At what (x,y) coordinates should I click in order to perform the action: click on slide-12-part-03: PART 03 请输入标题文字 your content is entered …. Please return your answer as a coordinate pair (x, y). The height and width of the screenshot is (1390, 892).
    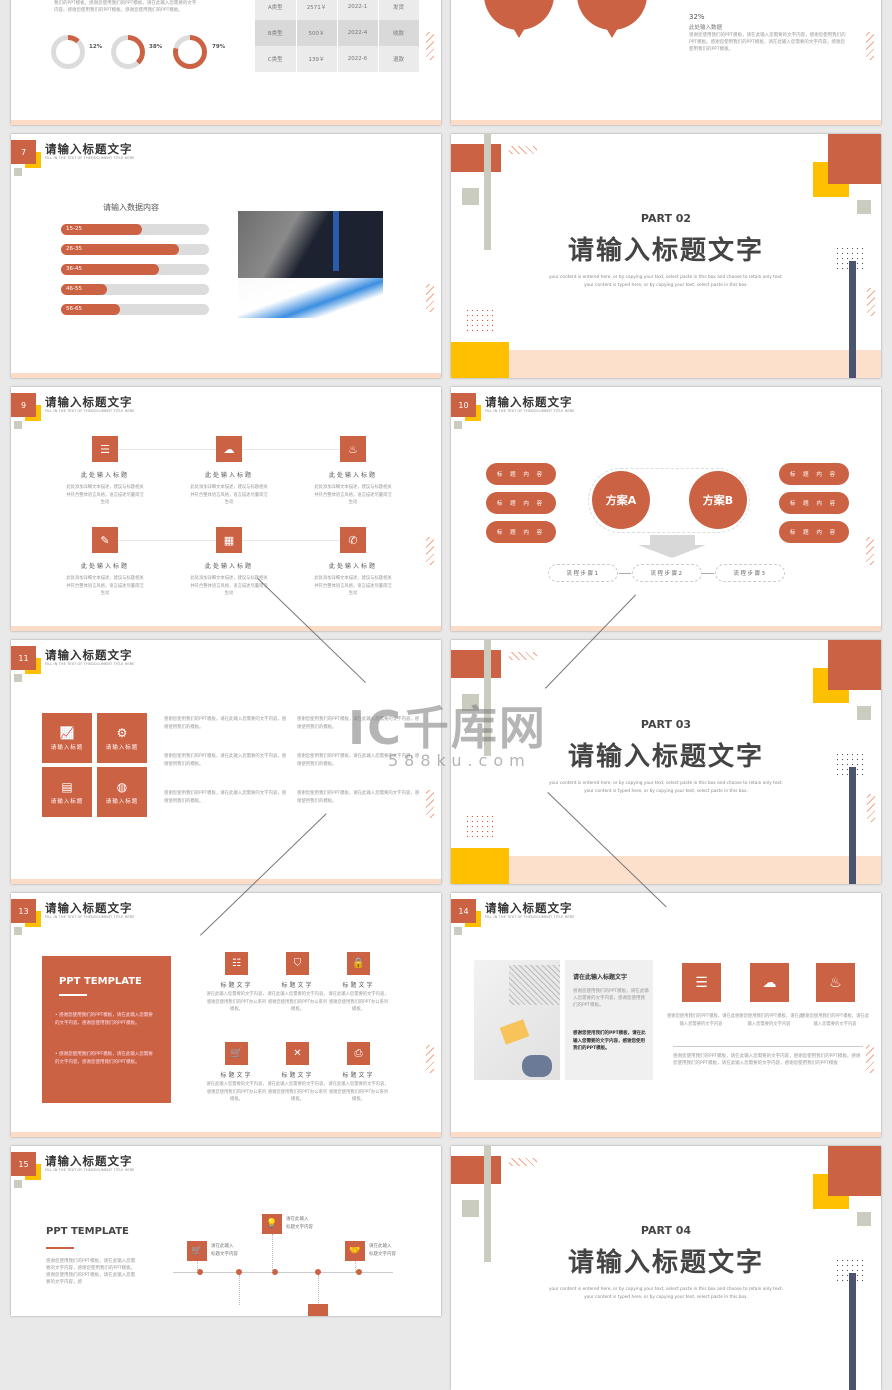
    Looking at the image, I should click on (666, 762).